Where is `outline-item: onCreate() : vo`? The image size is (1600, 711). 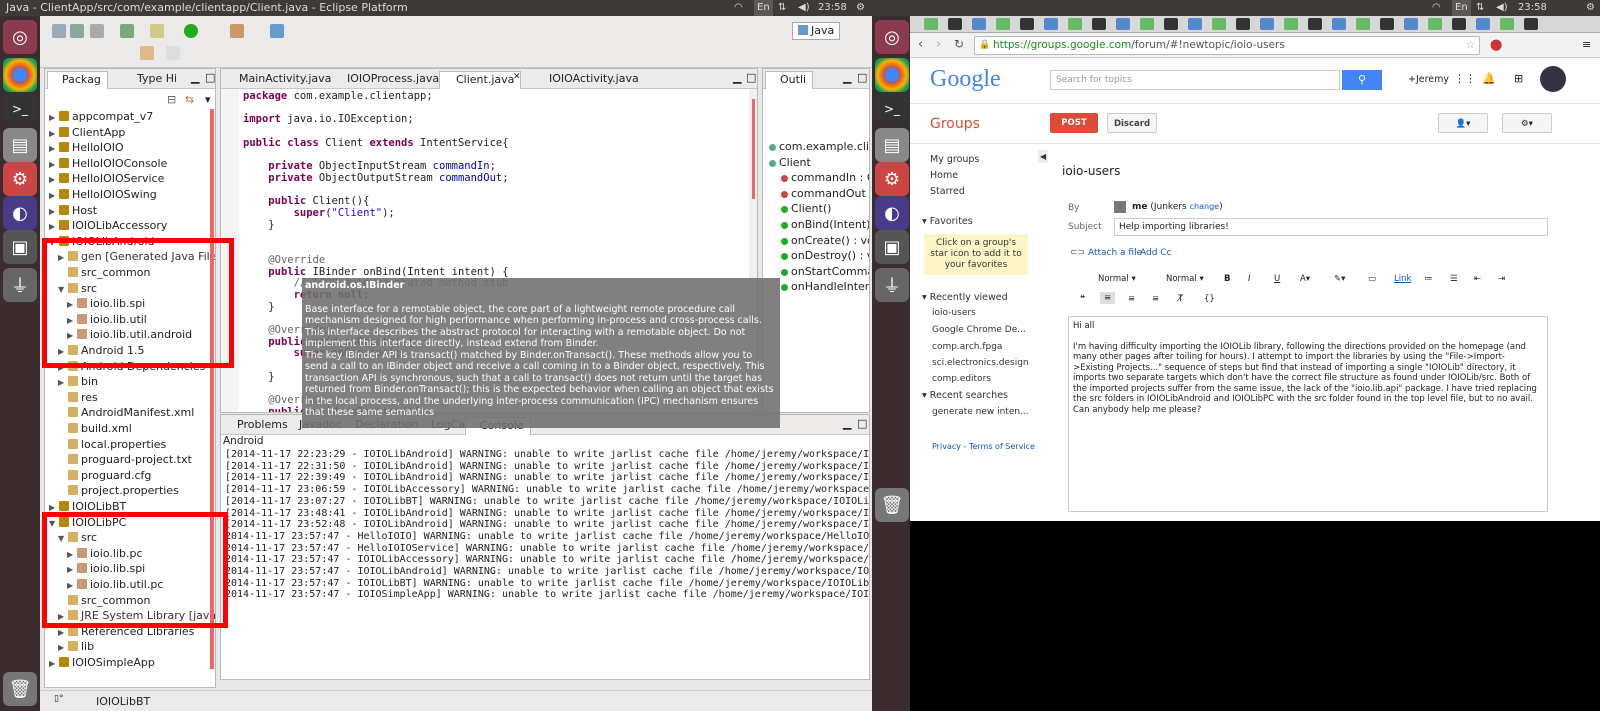
outline-item: onCreate() : vo is located at coordinates (825, 241).